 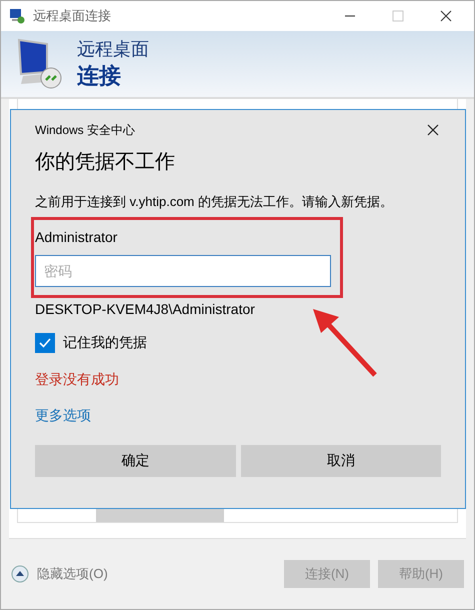 I want to click on password-field: 密码, so click(x=183, y=271).